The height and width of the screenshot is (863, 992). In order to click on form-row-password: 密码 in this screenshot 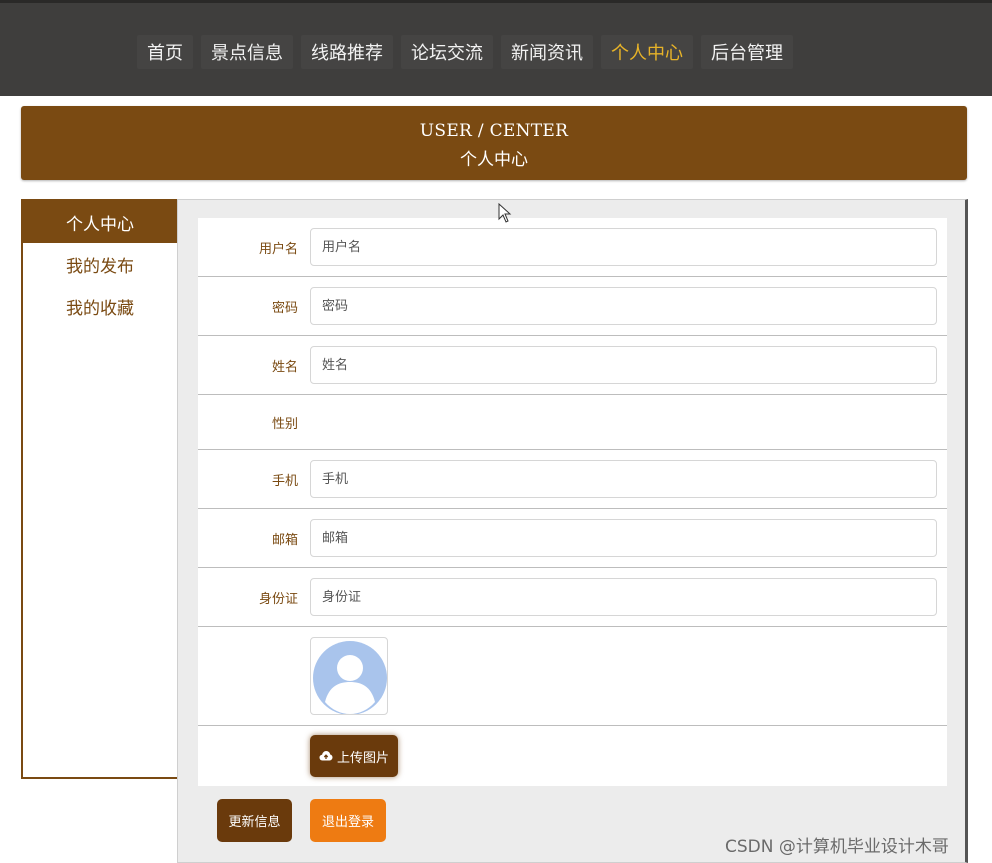, I will do `click(572, 306)`.